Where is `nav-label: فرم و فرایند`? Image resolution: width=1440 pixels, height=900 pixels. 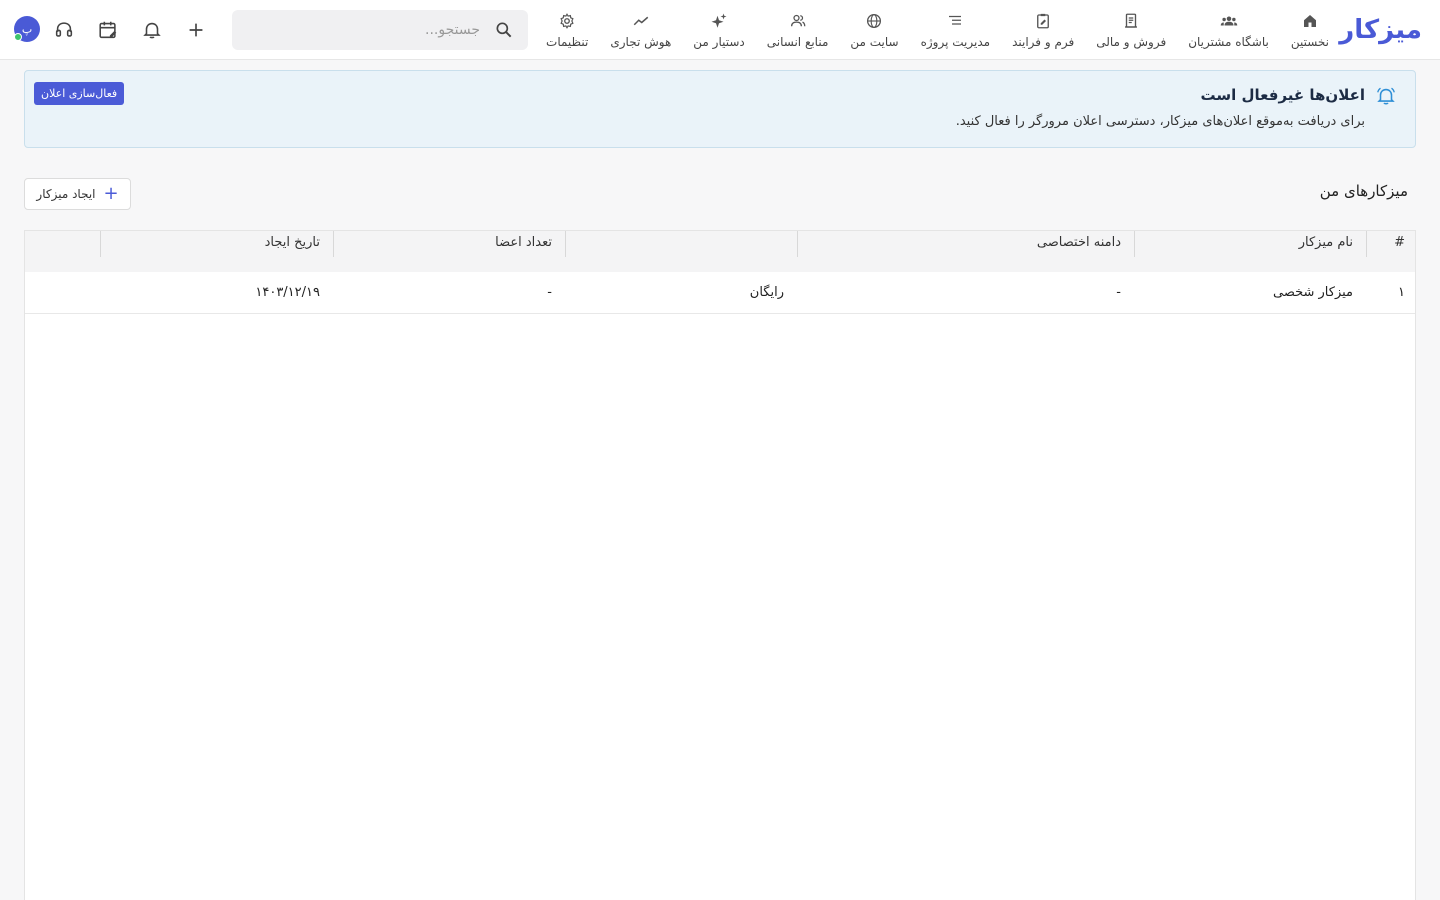
nav-label: فرم و فرایند is located at coordinates (1043, 41).